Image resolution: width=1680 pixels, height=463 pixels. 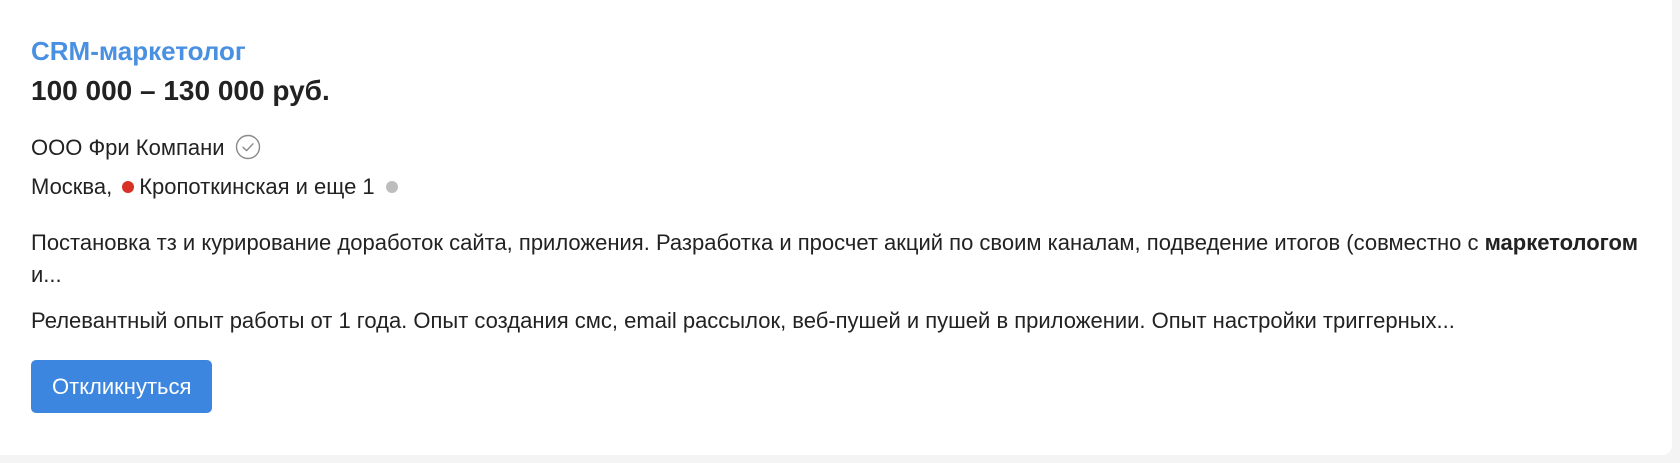 What do you see at coordinates (836, 187) in the screenshot?
I see `location-row: Москва, Кропоткинская и еще 1` at bounding box center [836, 187].